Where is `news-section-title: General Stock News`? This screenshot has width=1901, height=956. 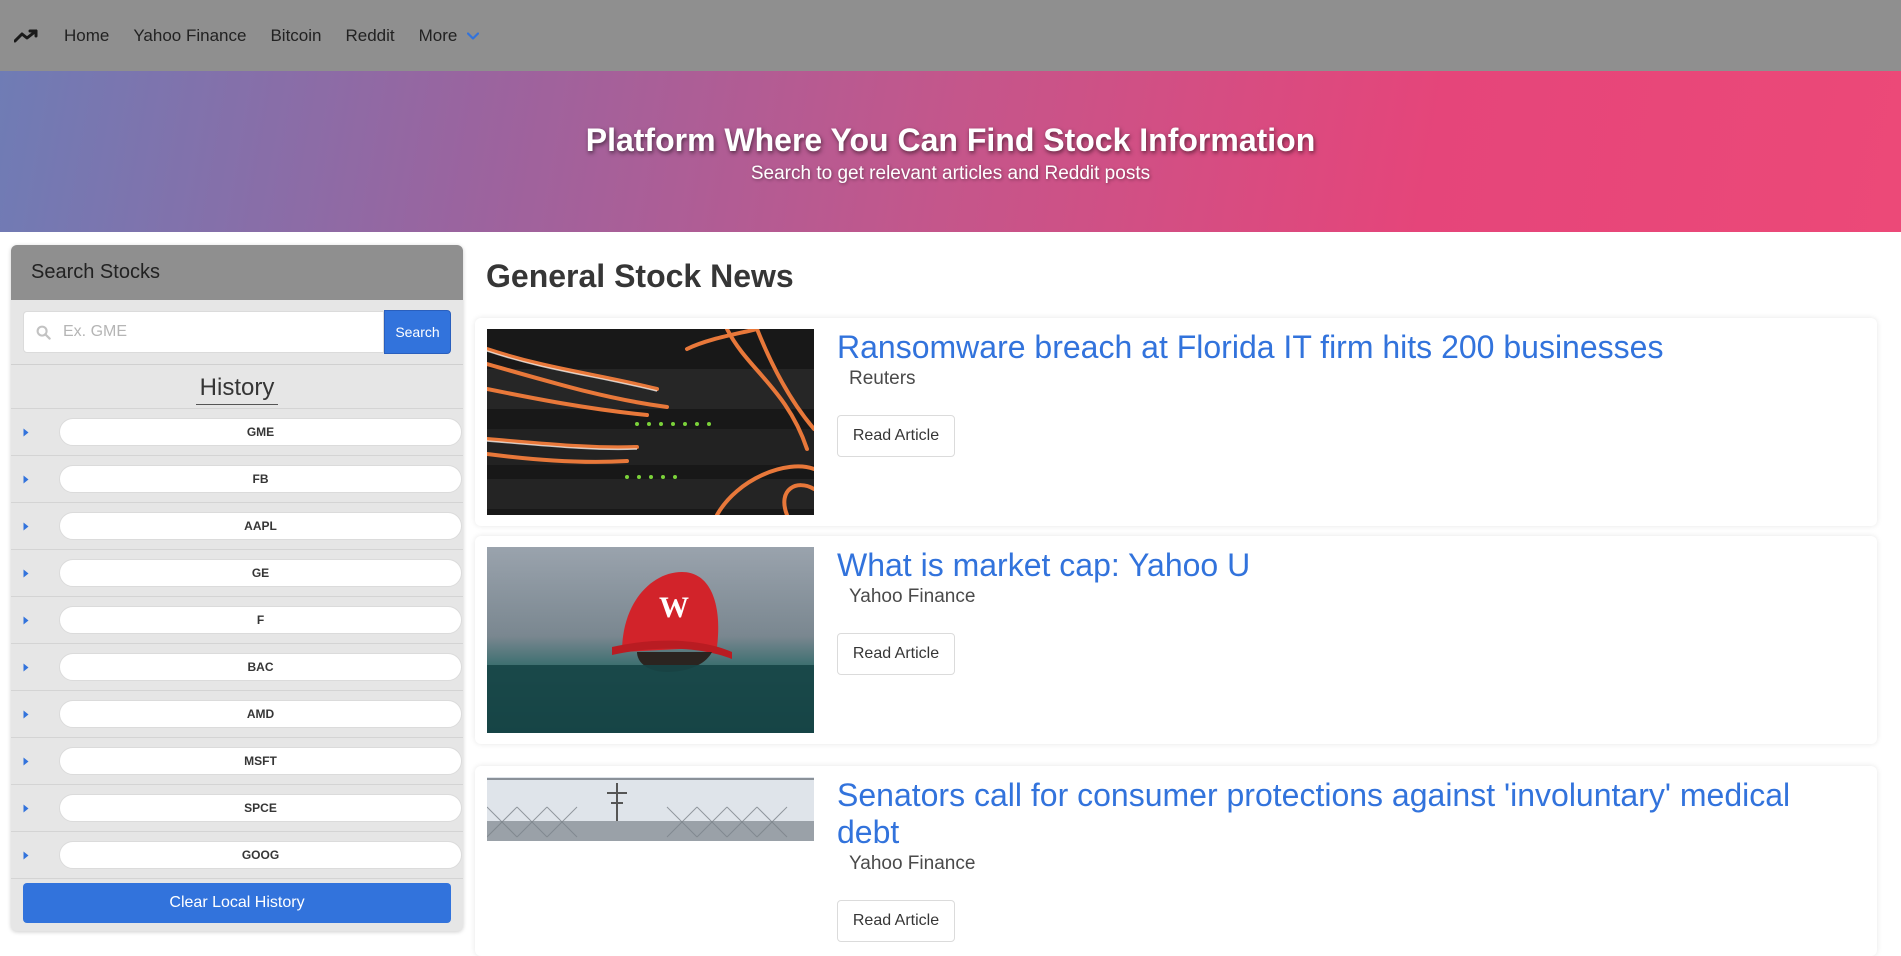
news-section-title: General Stock News is located at coordinates (640, 276).